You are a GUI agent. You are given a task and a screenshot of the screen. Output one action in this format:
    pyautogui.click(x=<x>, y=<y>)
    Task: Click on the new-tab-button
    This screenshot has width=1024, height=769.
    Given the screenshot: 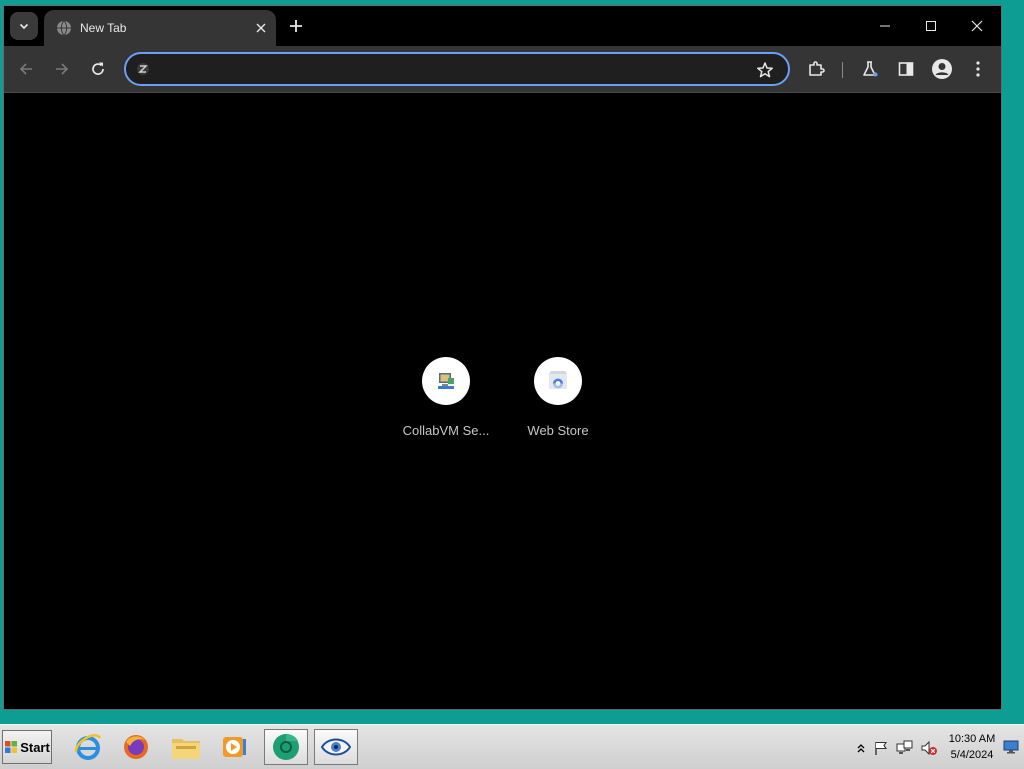 What is the action you would take?
    pyautogui.click(x=296, y=26)
    